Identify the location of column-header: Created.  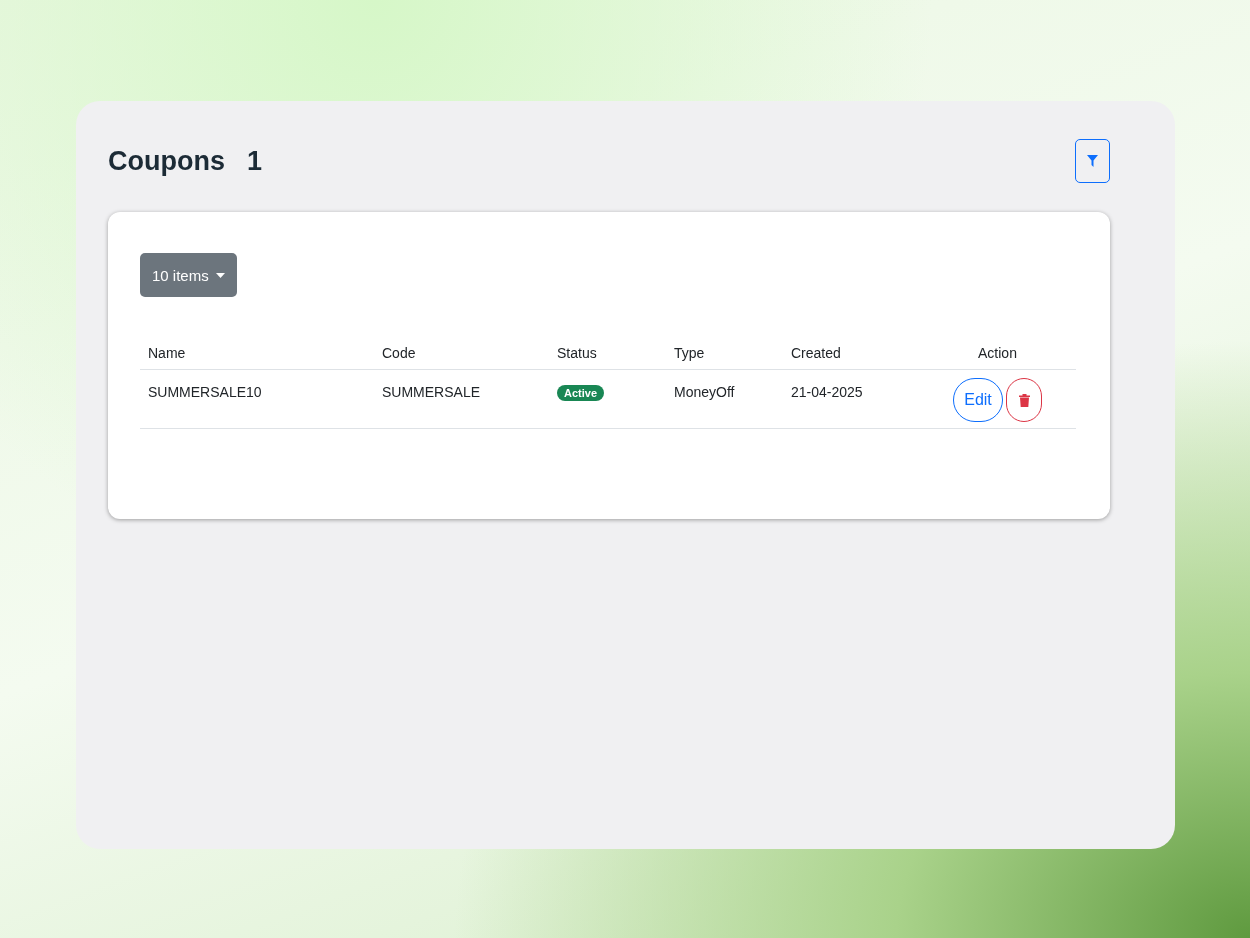
(816, 353).